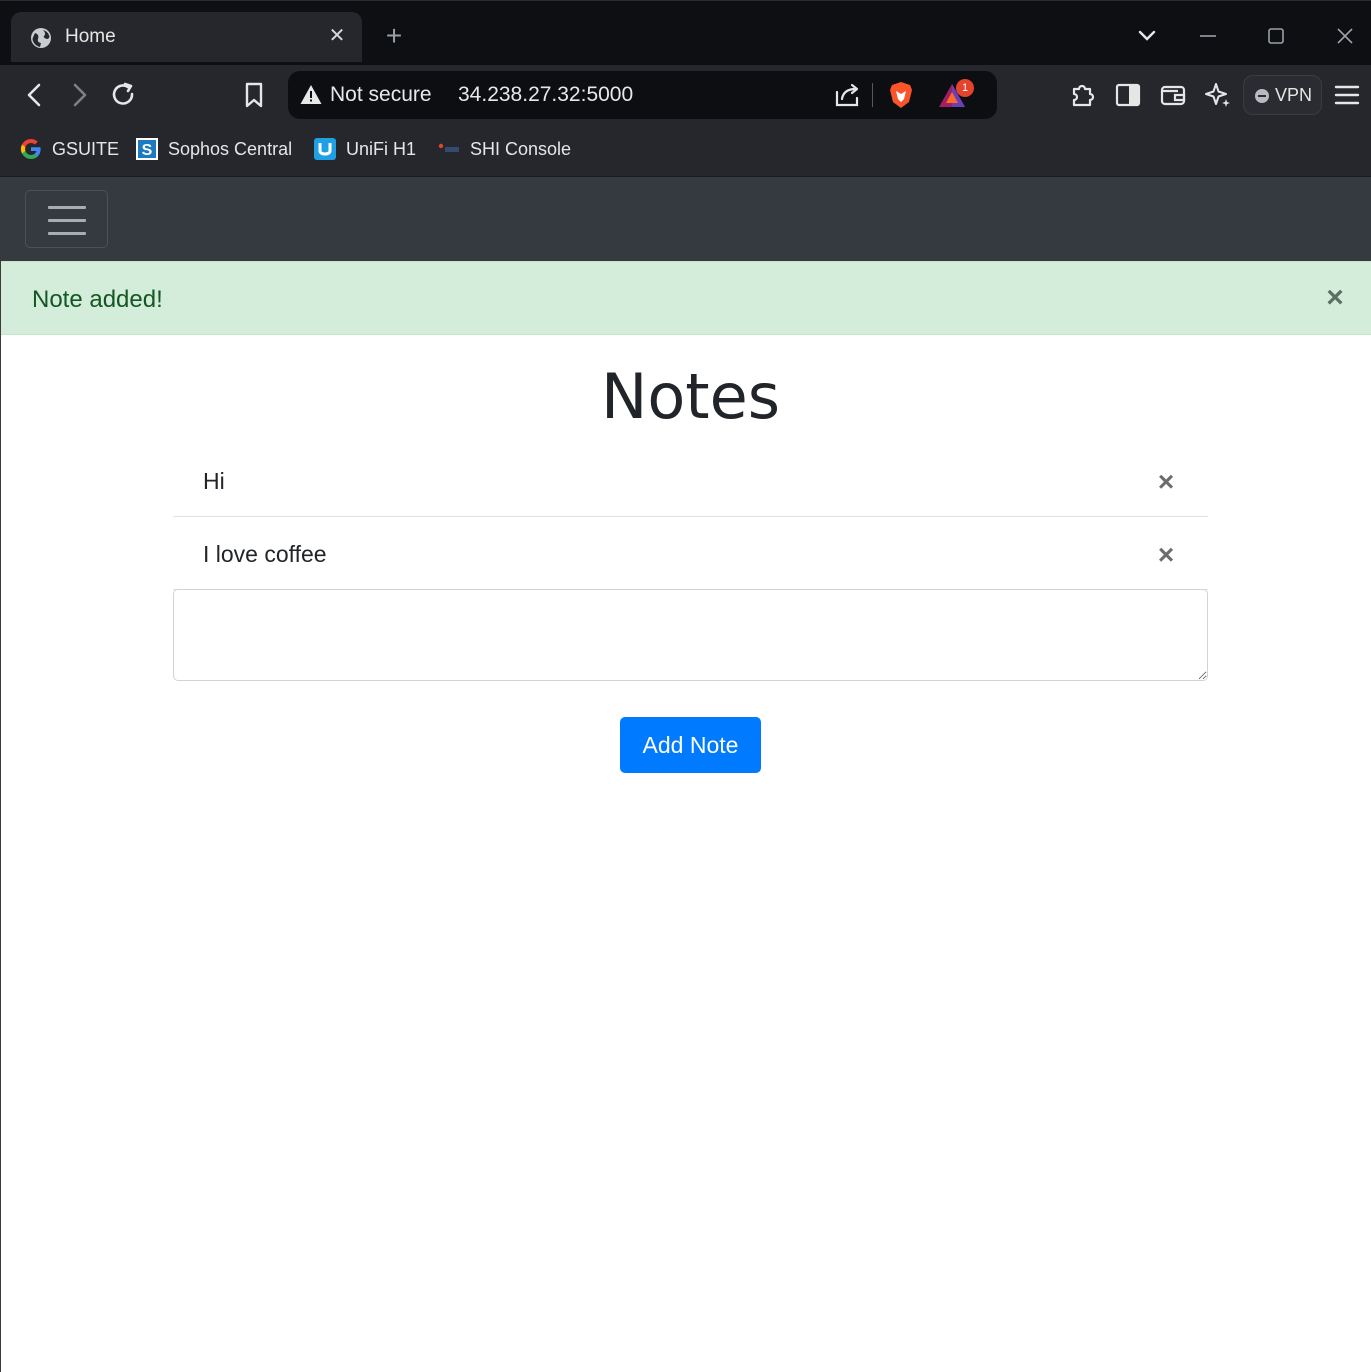 This screenshot has width=1371, height=1372. I want to click on tab-search-chevron-icon, so click(1147, 36).